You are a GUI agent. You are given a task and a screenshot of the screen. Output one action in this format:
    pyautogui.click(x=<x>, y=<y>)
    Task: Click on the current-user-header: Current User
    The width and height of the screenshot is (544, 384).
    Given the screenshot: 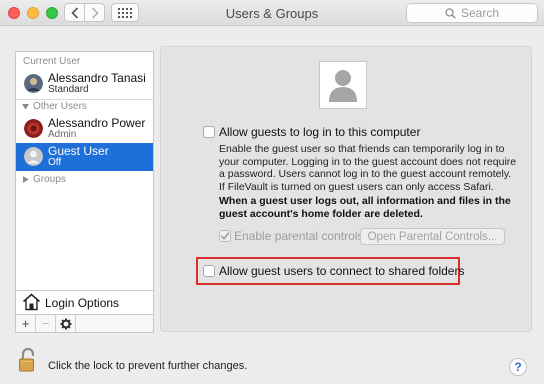 What is the action you would take?
    pyautogui.click(x=52, y=61)
    